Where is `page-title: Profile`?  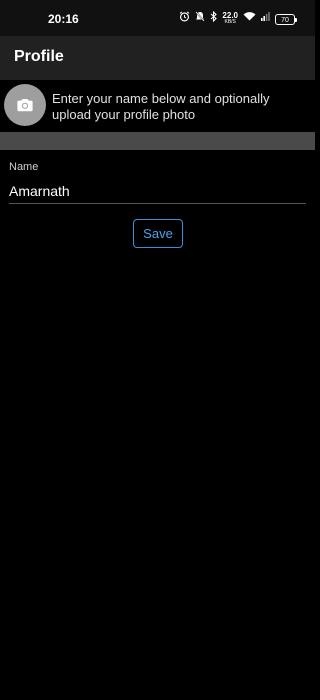
page-title: Profile is located at coordinates (39, 56).